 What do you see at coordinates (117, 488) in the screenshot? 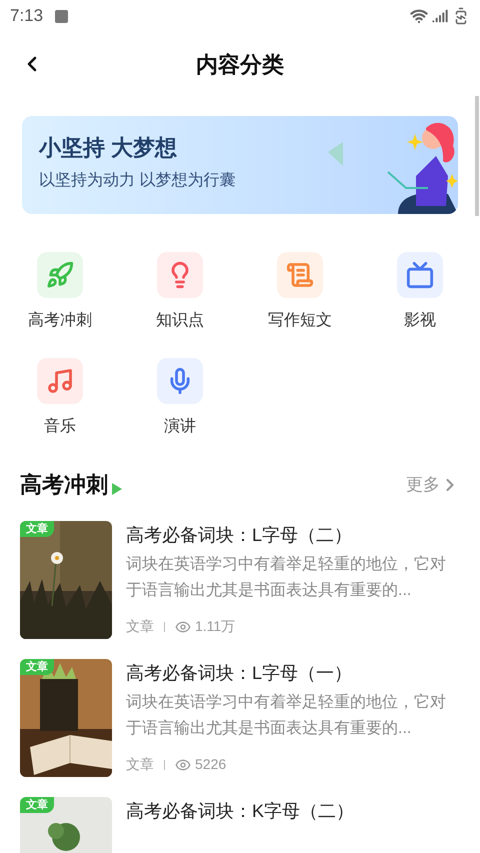
I see `play-icon` at bounding box center [117, 488].